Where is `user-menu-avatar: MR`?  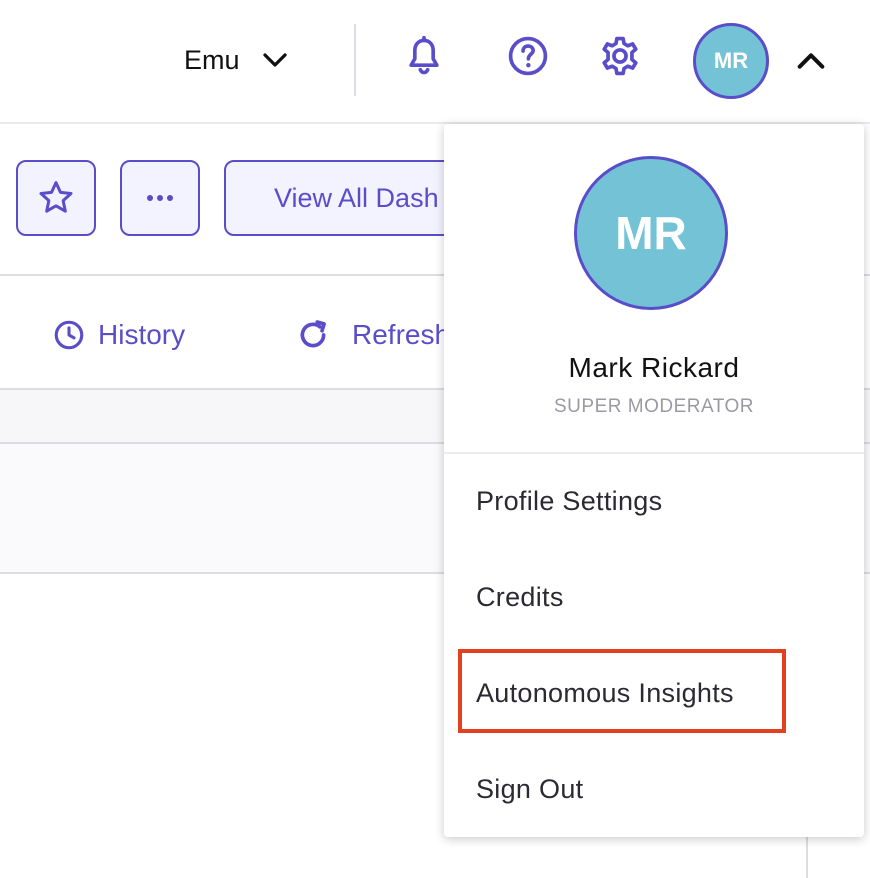
user-menu-avatar: MR is located at coordinates (651, 233).